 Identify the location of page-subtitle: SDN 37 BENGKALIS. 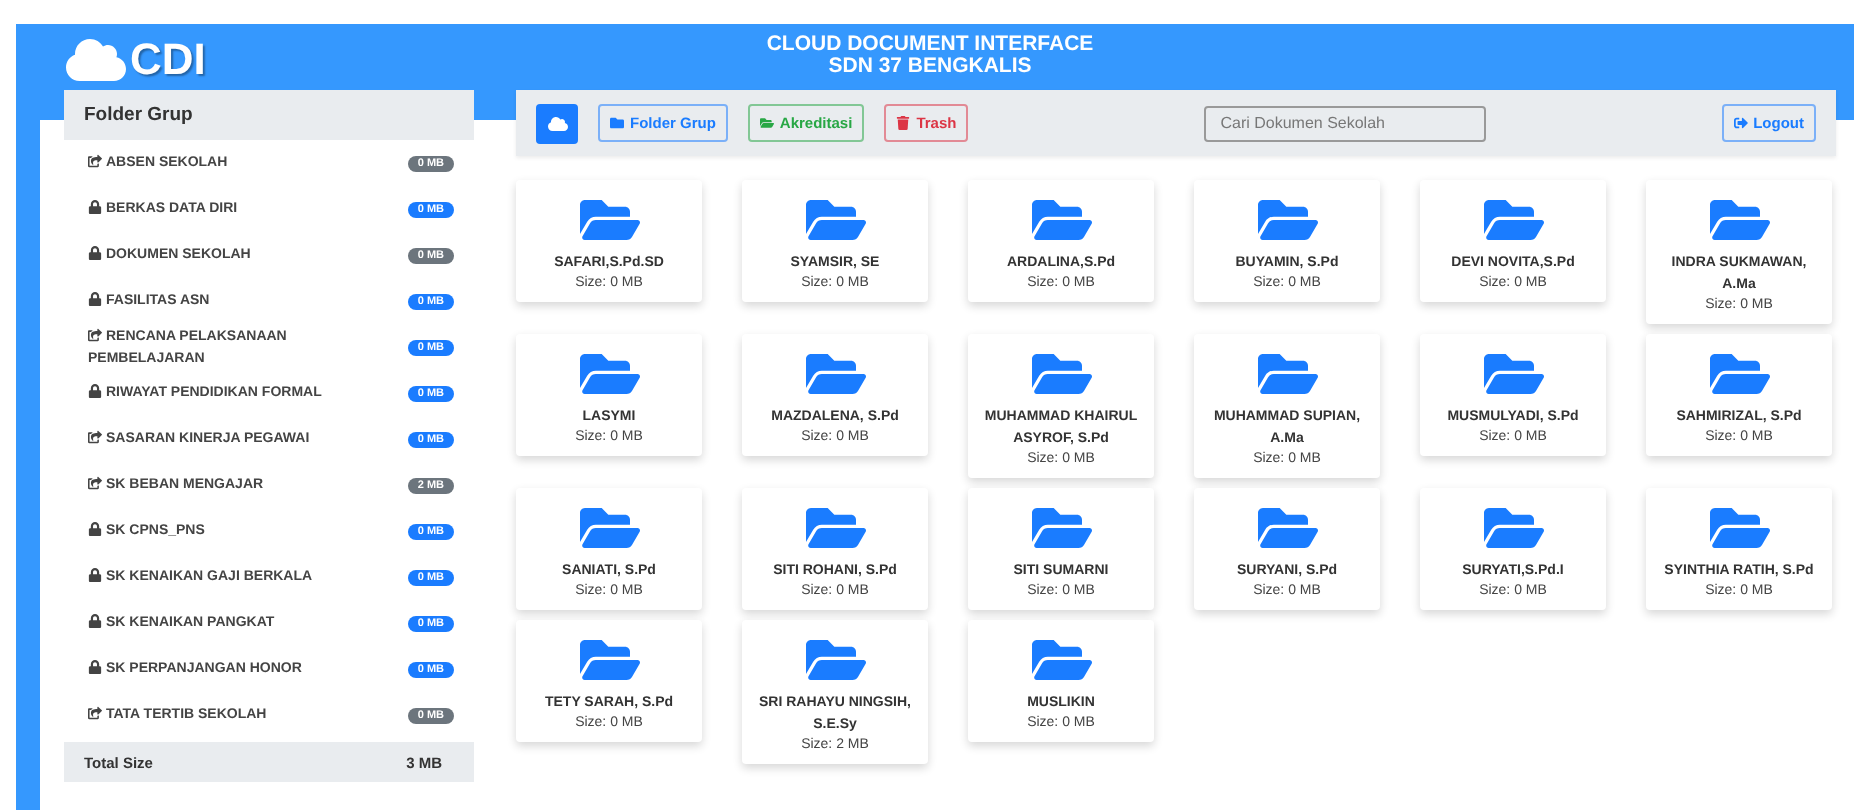
(930, 67).